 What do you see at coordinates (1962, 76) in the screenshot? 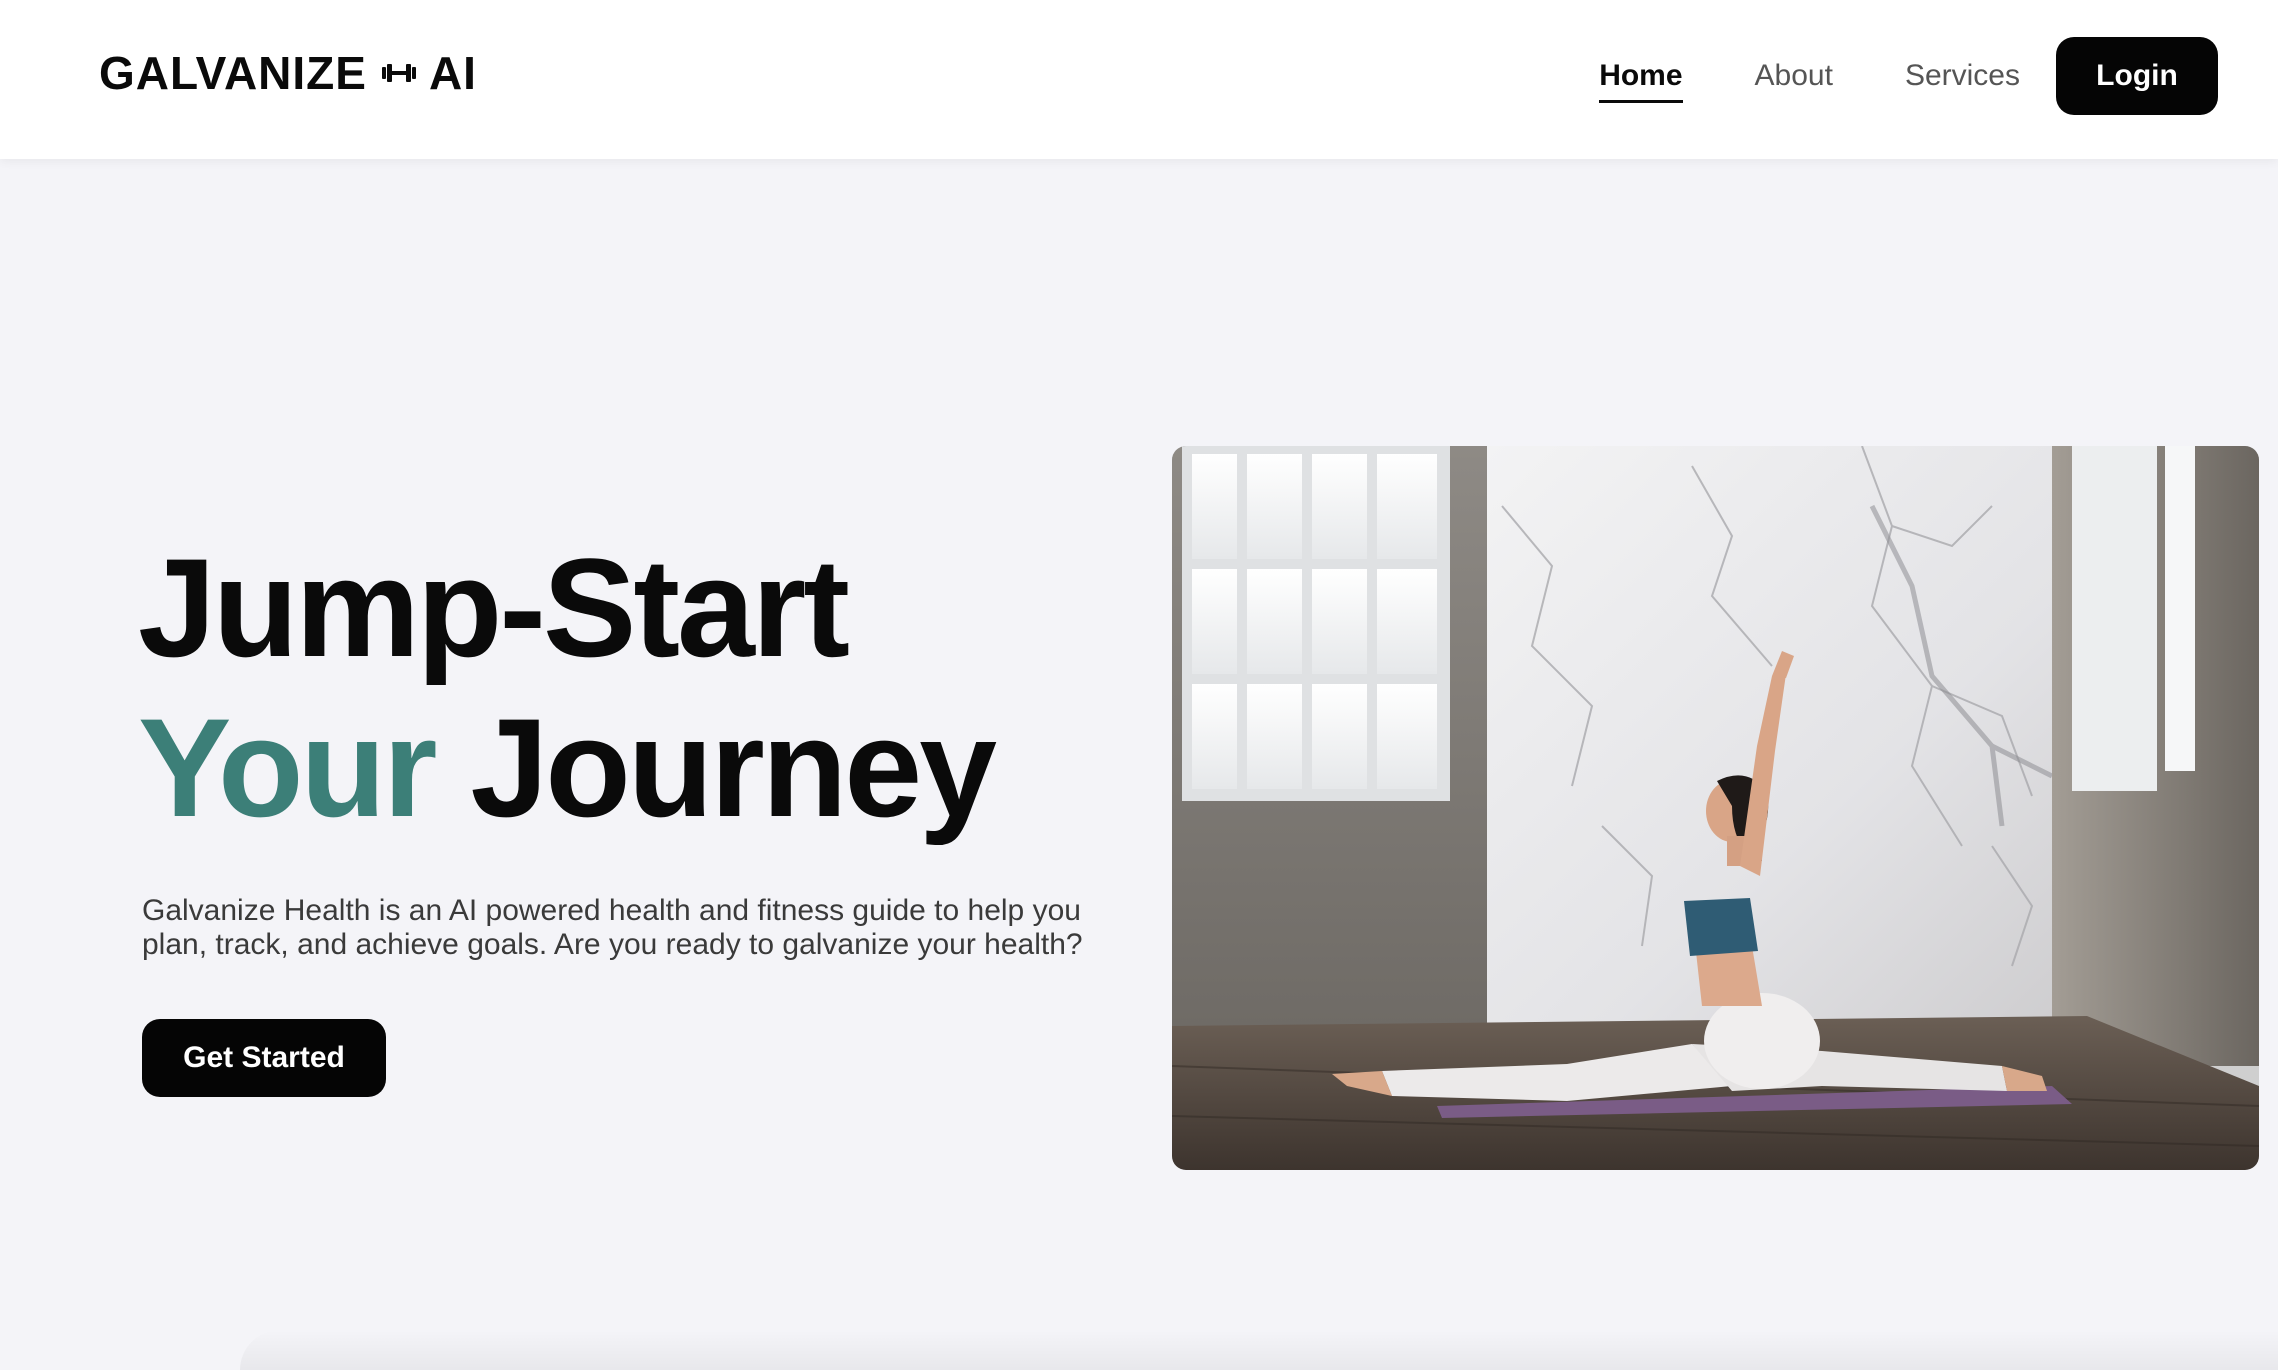
I see `nav-services: Services` at bounding box center [1962, 76].